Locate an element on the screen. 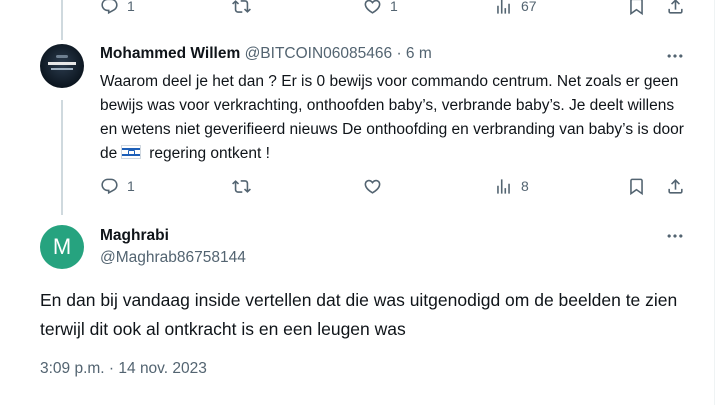 Image resolution: width=723 pixels, height=405 pixels. like-button: 1 is located at coordinates (380, 8).